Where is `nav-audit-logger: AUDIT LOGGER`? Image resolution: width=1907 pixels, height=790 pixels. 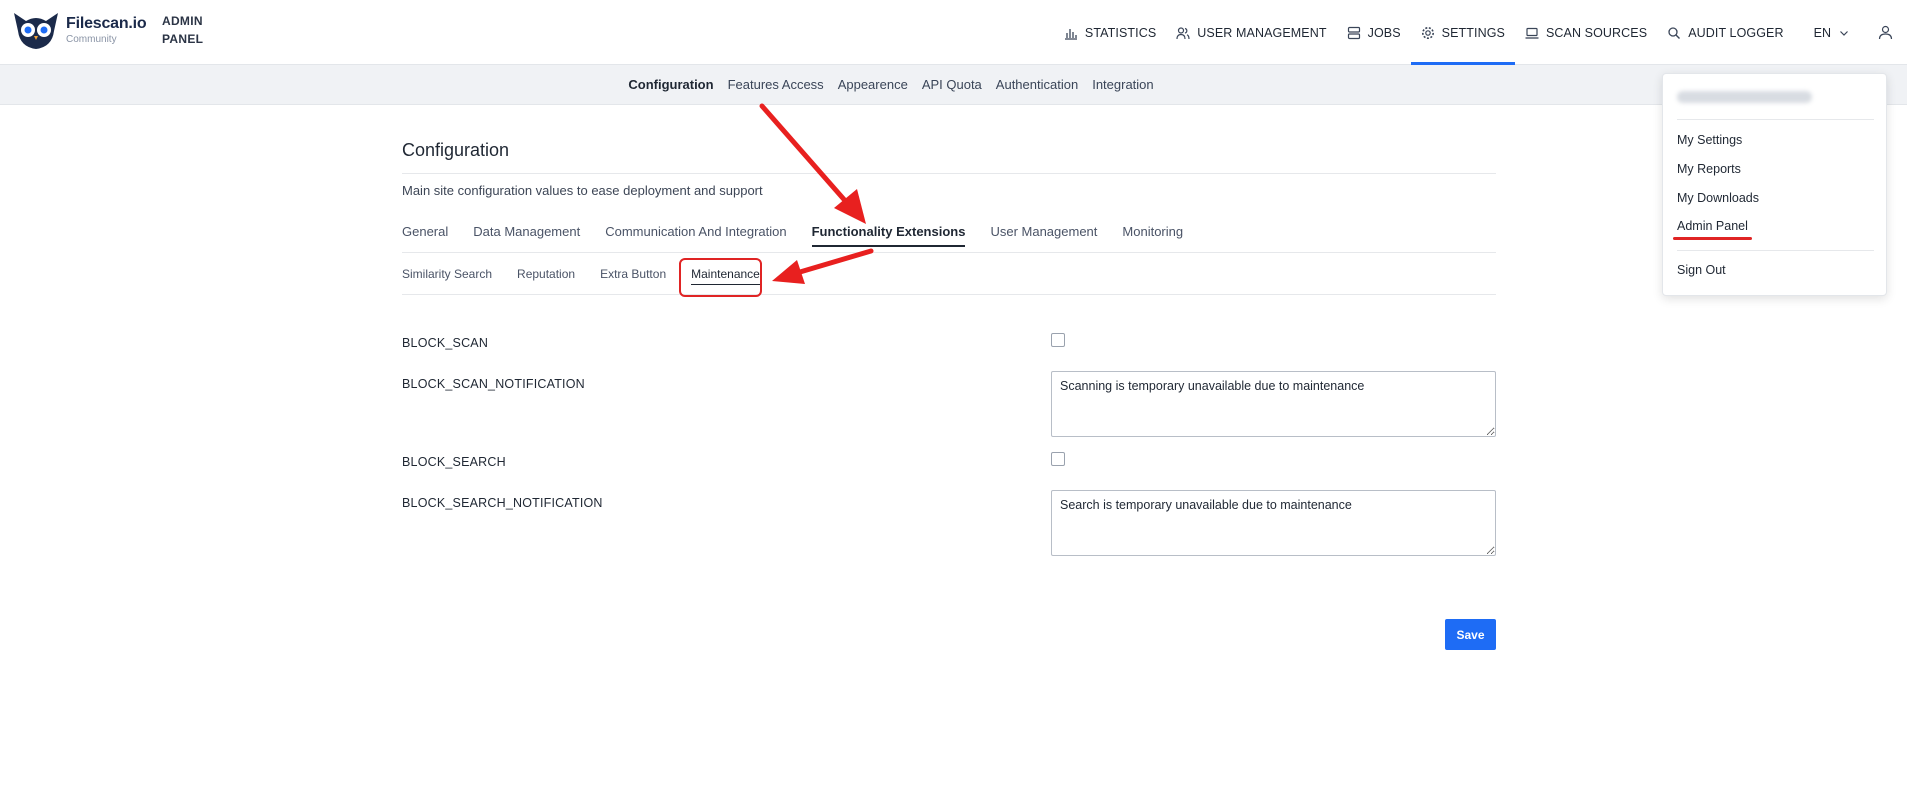
nav-audit-logger: AUDIT LOGGER is located at coordinates (1725, 32).